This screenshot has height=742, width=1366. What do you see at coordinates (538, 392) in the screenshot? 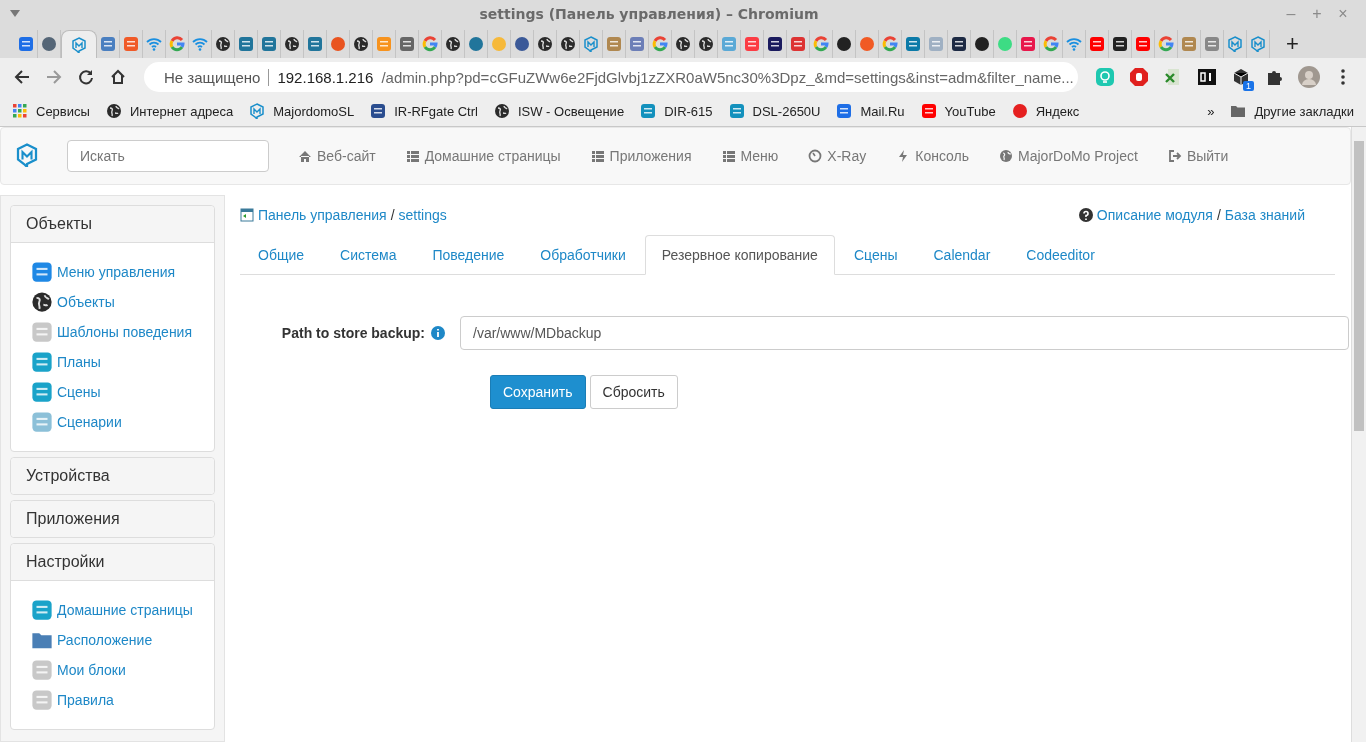
I see `save-button: Сохранить` at bounding box center [538, 392].